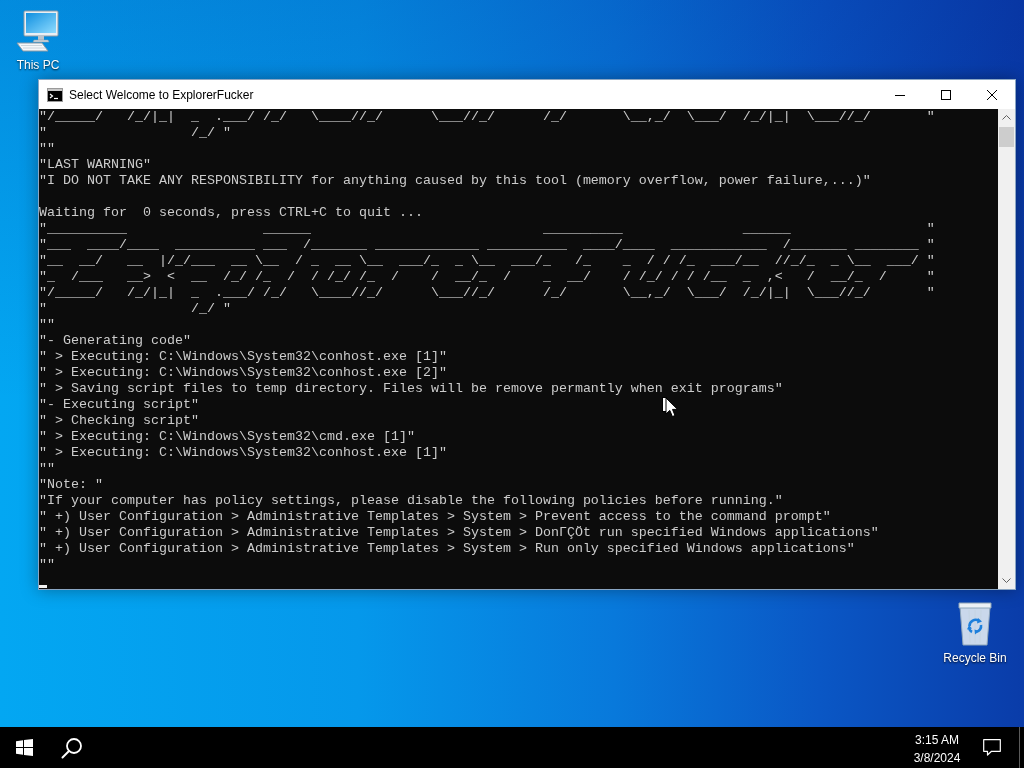 This screenshot has width=1024, height=768. Describe the element at coordinates (115, 341) in the screenshot. I see `console-line: "- Generating code"` at that location.